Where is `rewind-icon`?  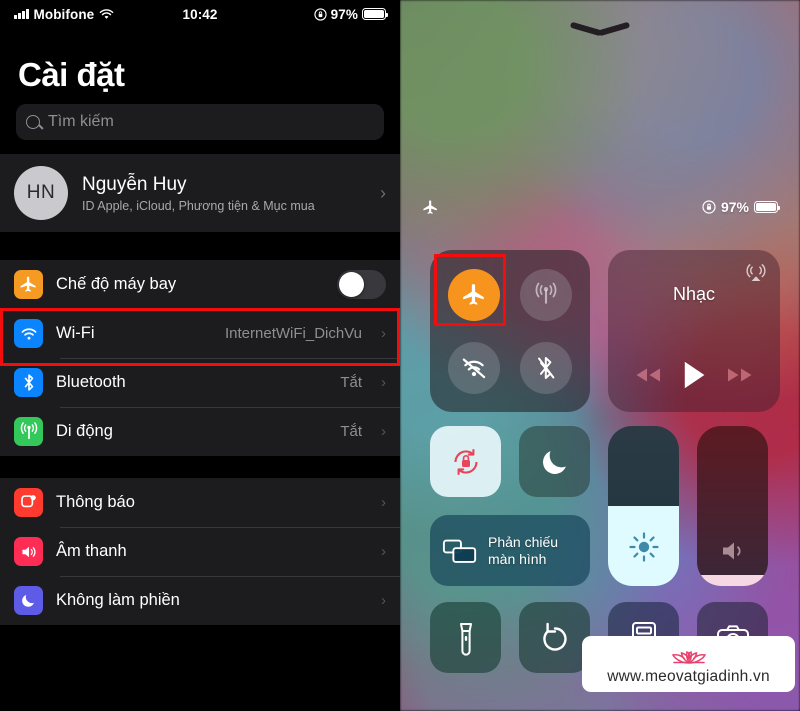
rewind-icon is located at coordinates (648, 375).